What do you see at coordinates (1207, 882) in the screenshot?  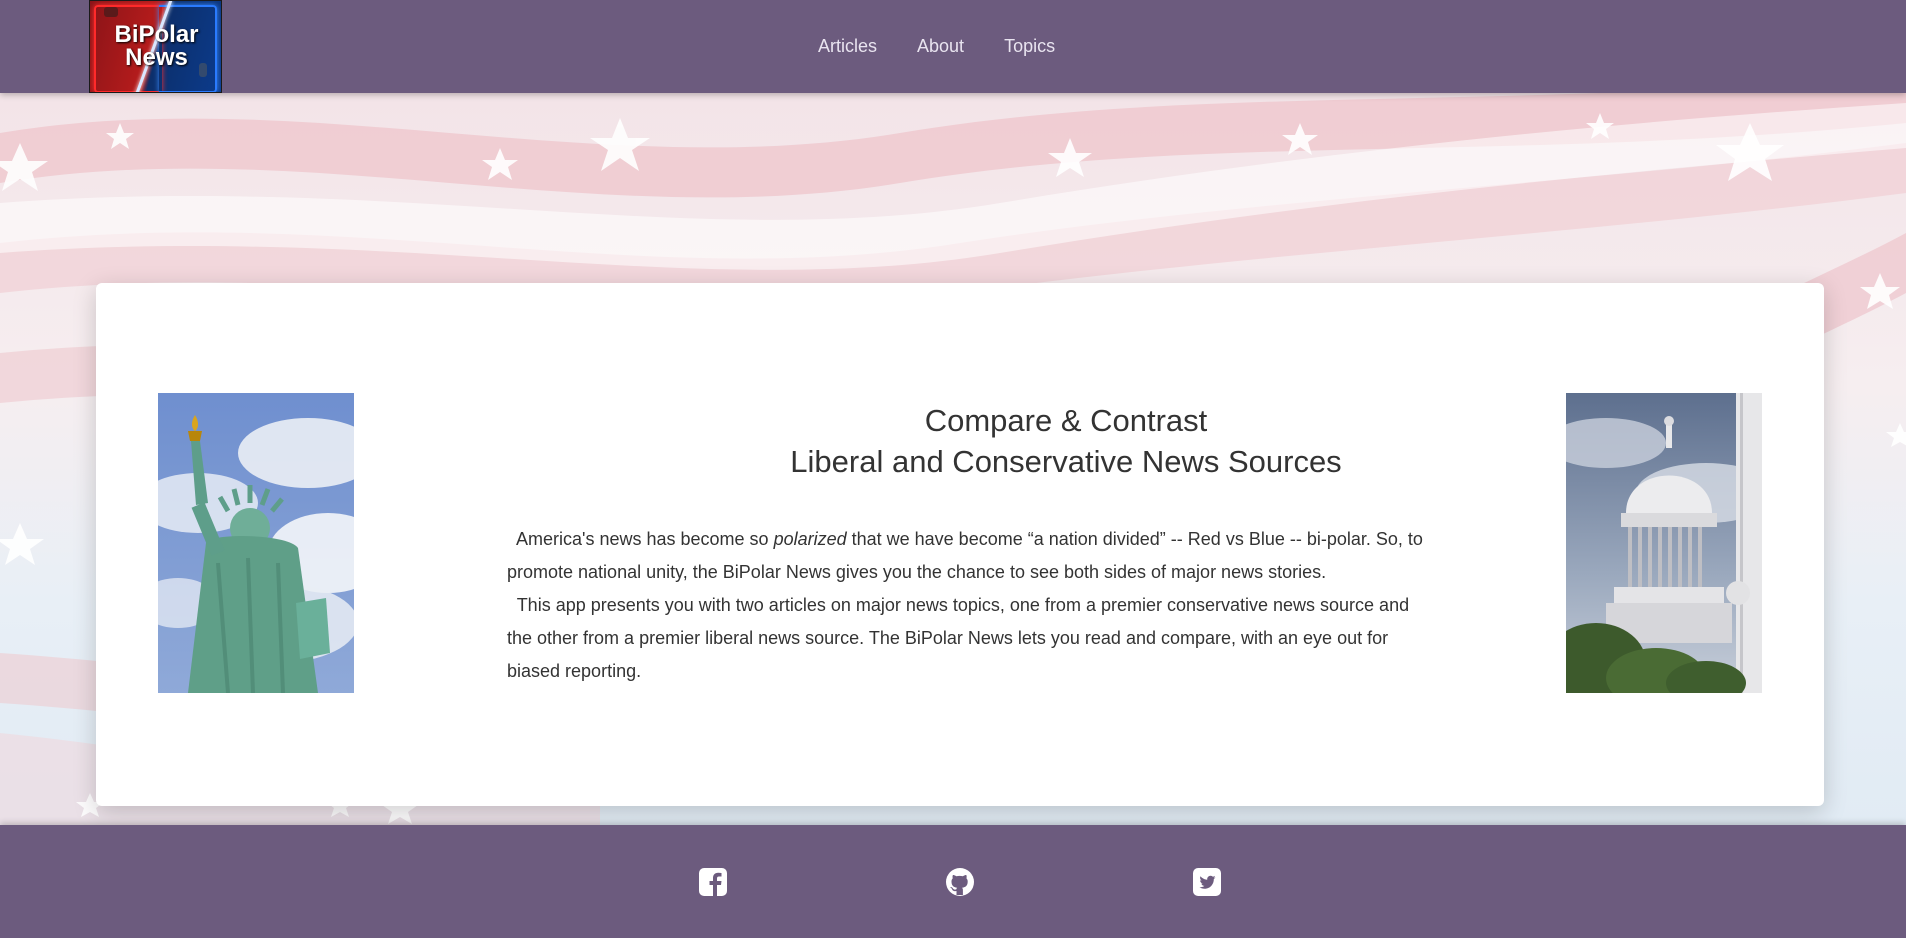 I see `twitter-icon` at bounding box center [1207, 882].